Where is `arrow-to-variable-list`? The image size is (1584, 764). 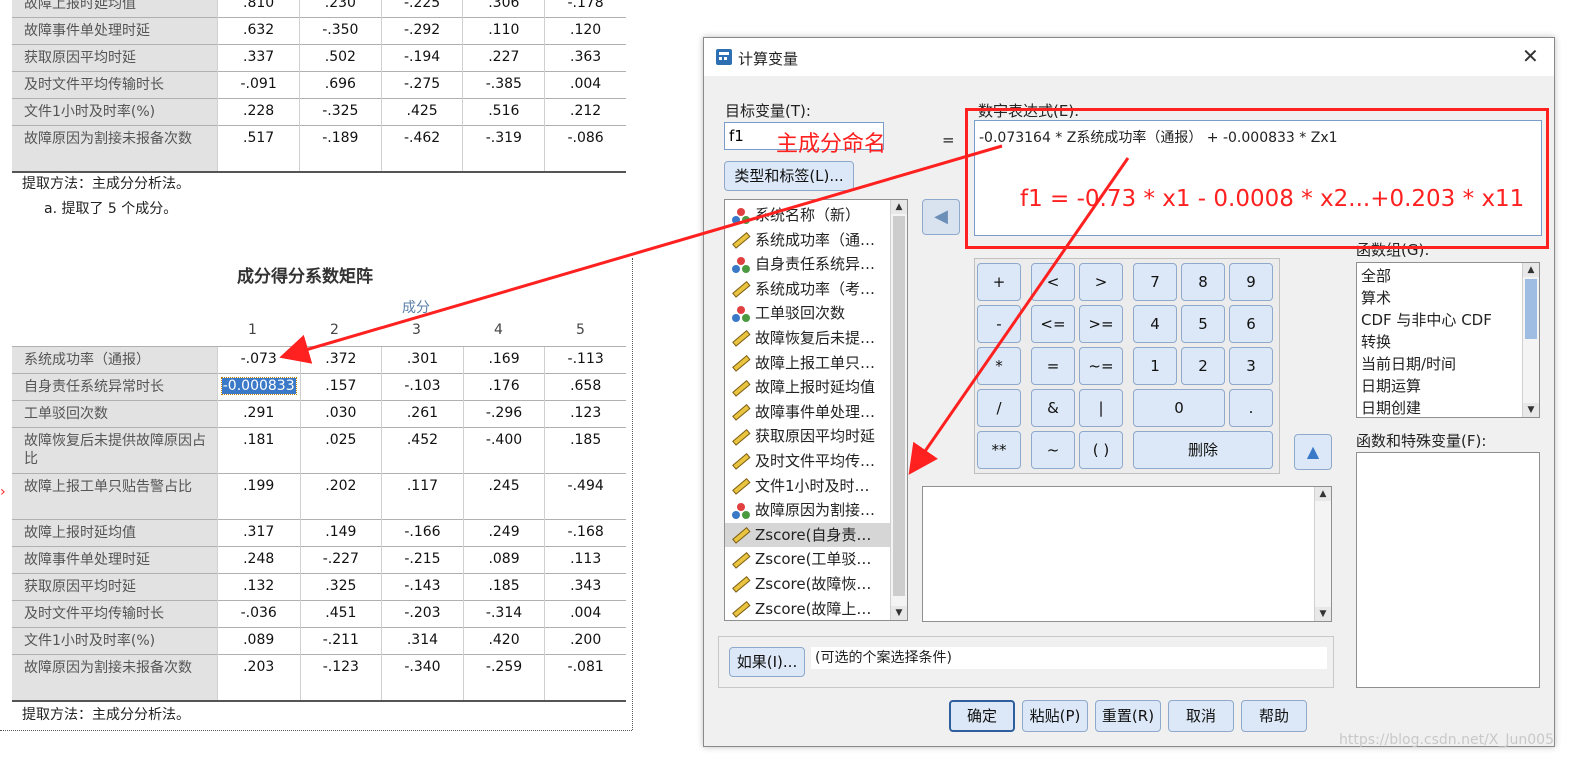 arrow-to-variable-list is located at coordinates (1019, 316).